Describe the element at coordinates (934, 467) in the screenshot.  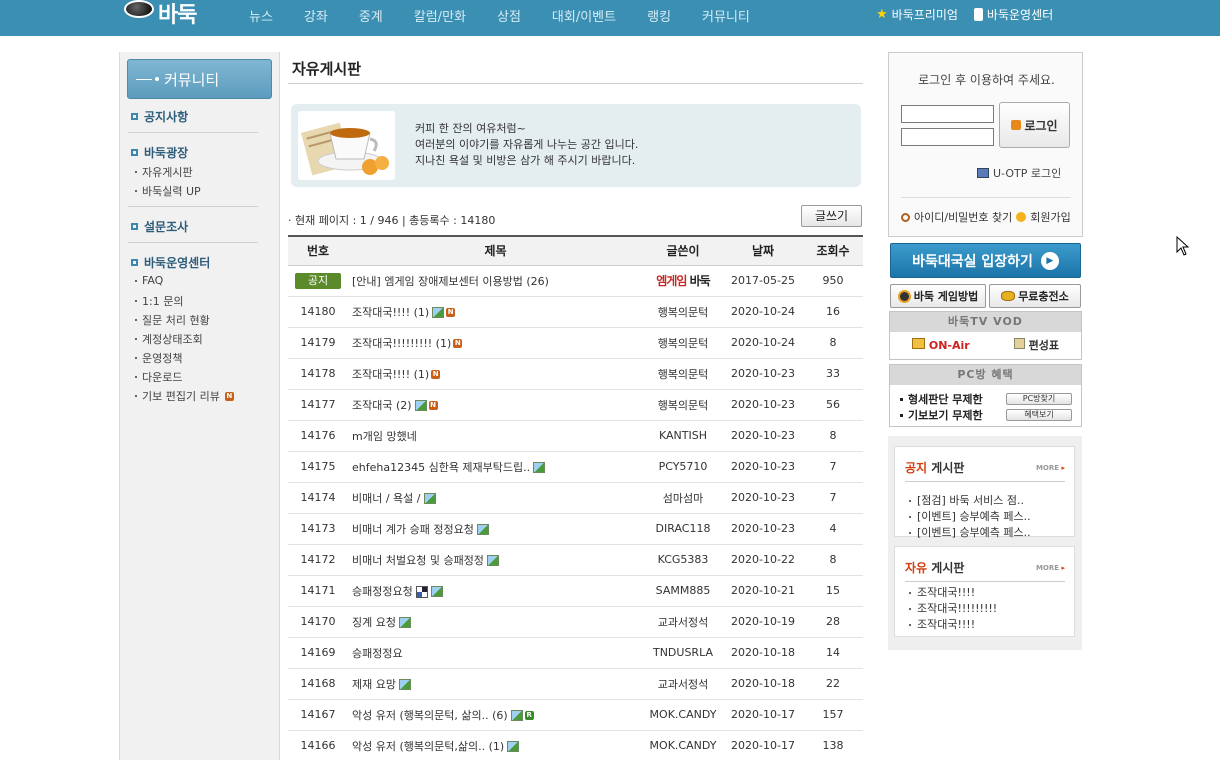
I see `mini-board-title: 공지 게시판` at that location.